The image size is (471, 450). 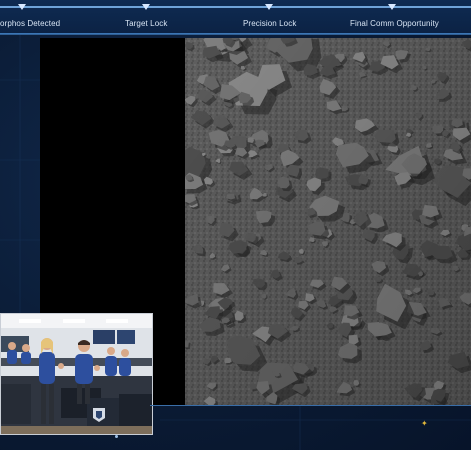 I want to click on timeline-label-3: Precision Lock, so click(x=270, y=23).